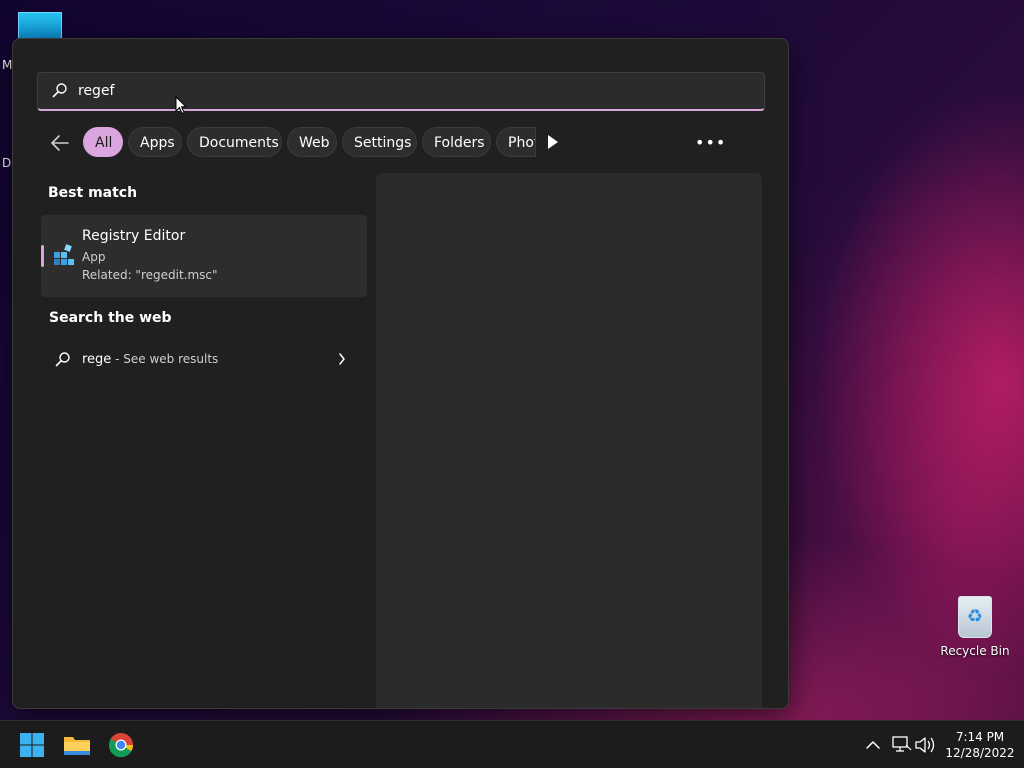  What do you see at coordinates (7, 163) in the screenshot?
I see `desktop-icon-label-d: D` at bounding box center [7, 163].